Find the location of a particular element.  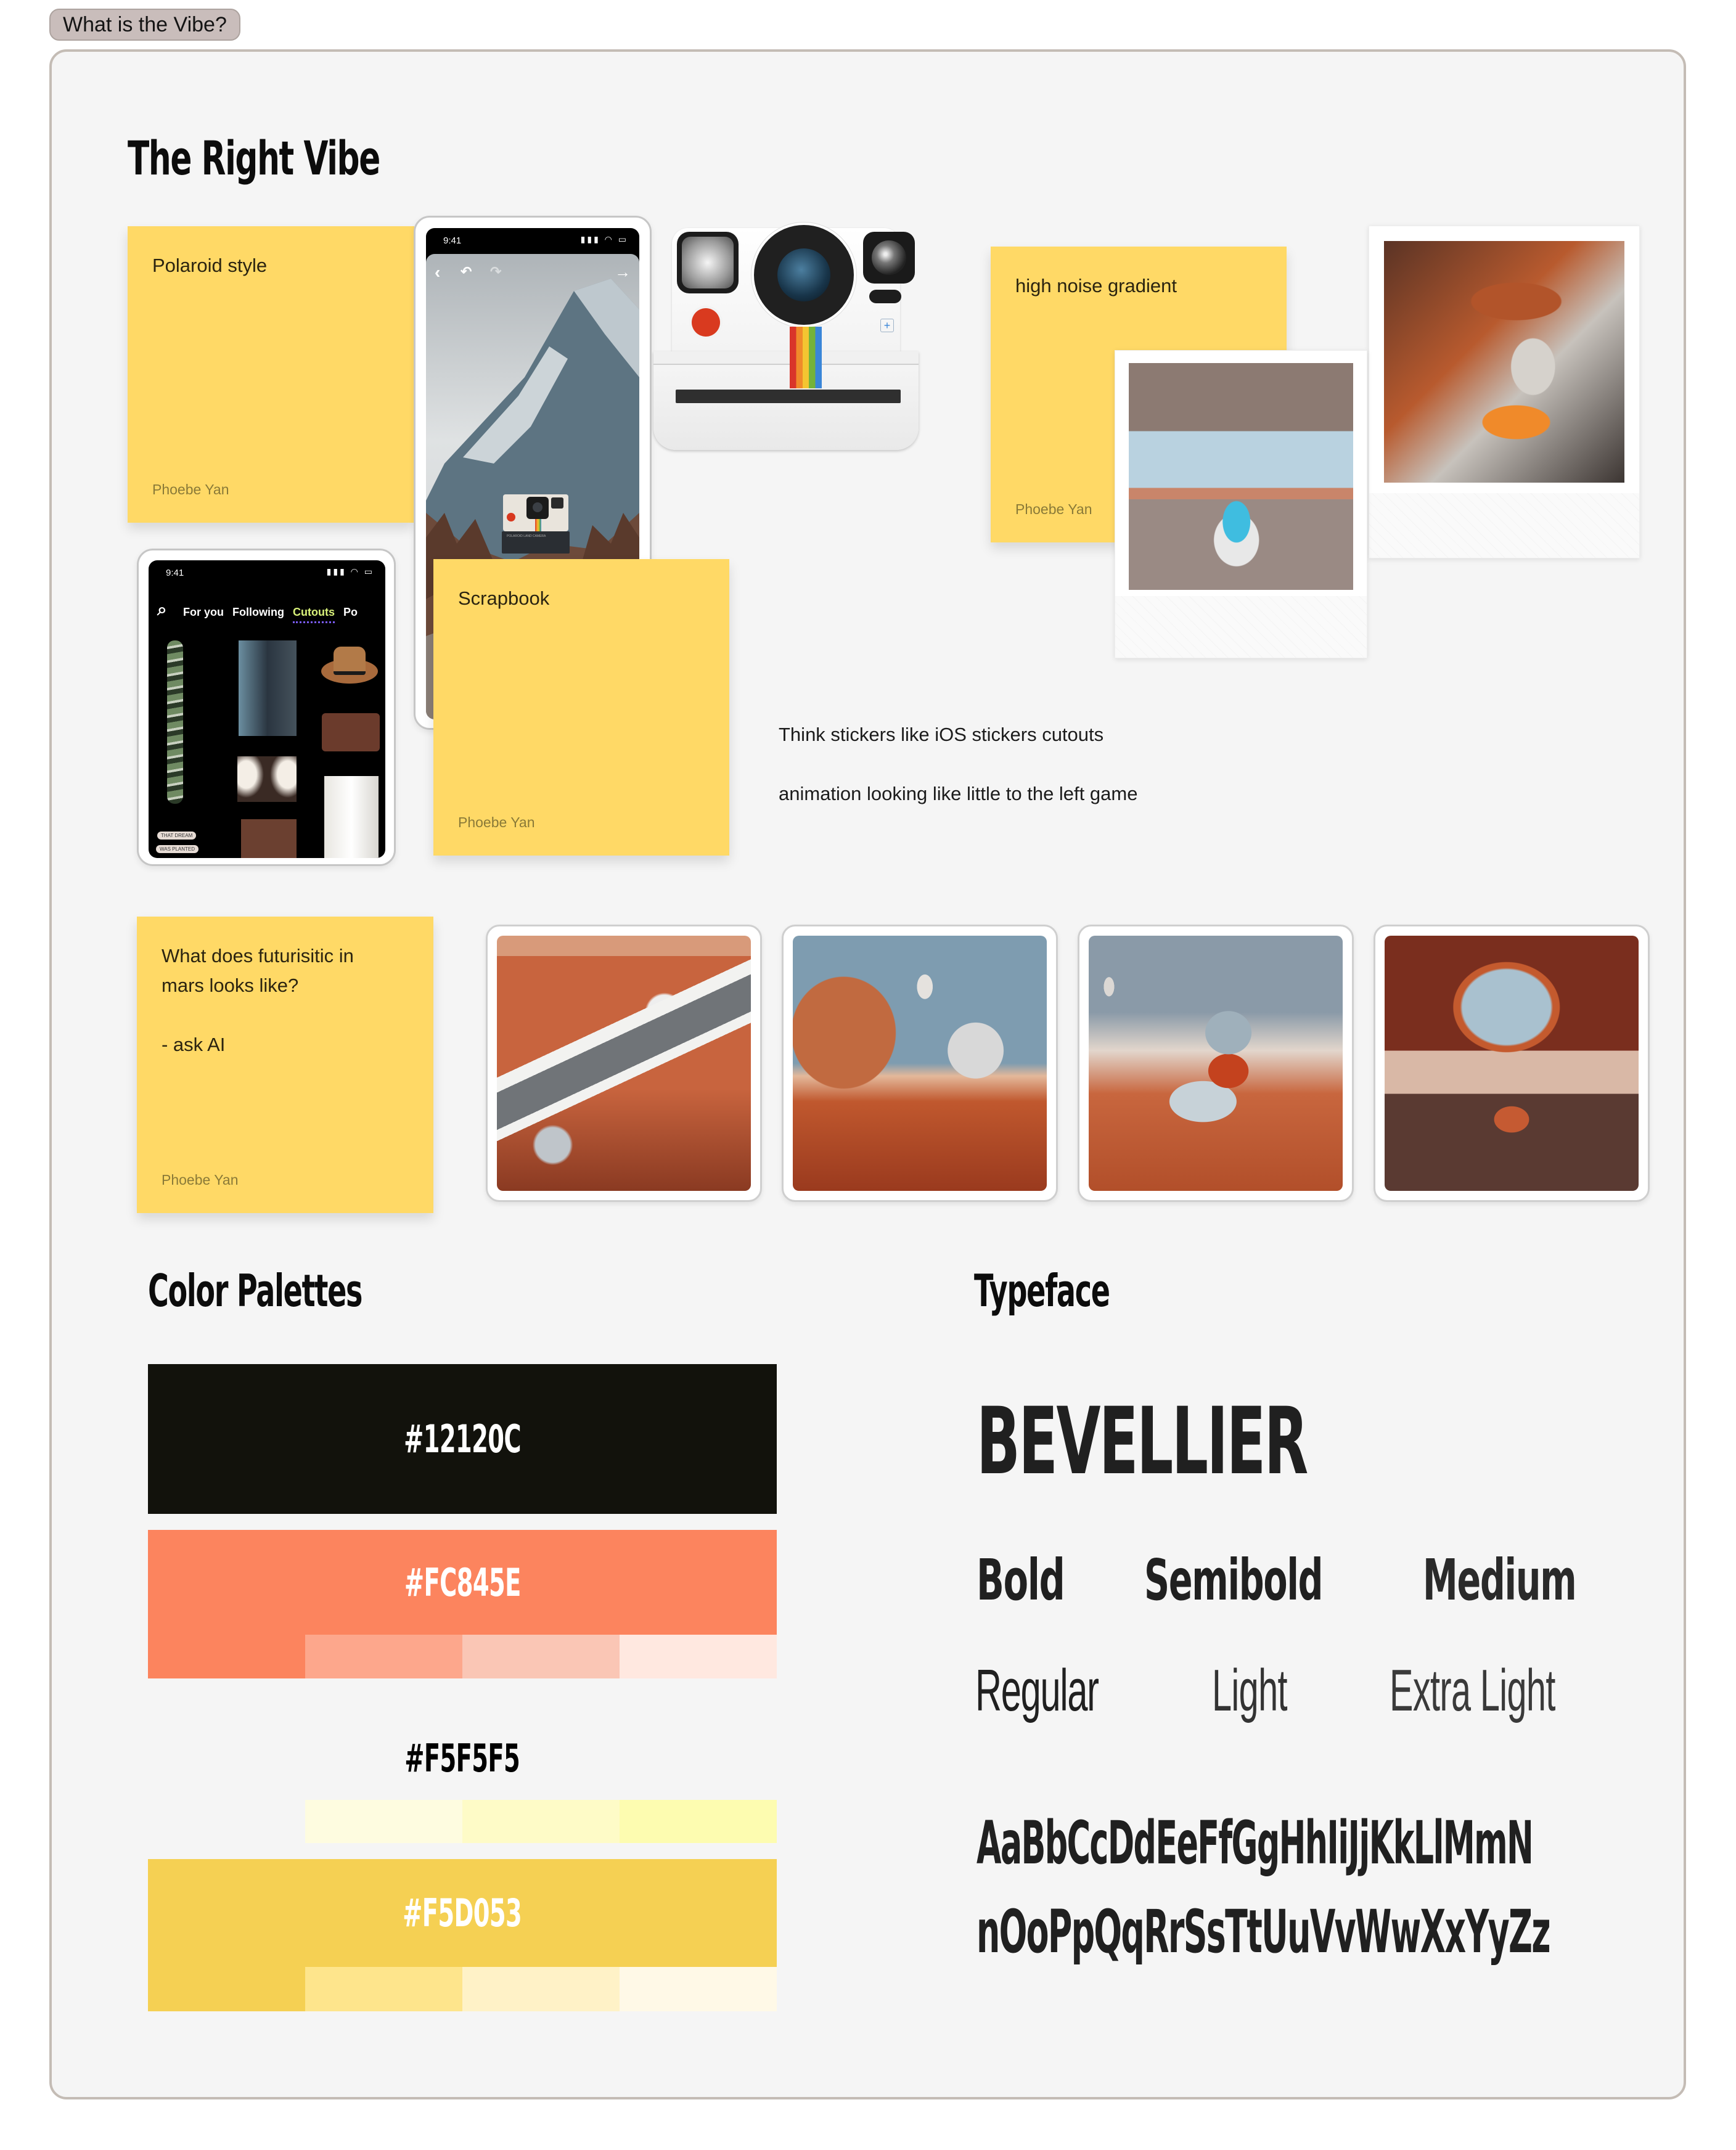

weight-extra-light: Extra Light is located at coordinates (1473, 1690).